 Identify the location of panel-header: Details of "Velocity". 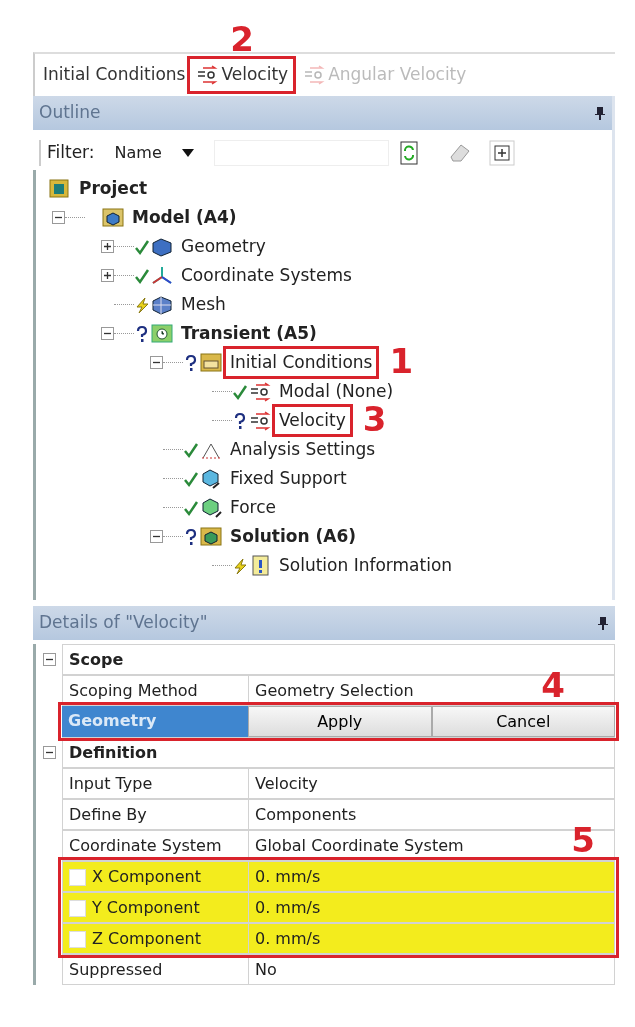
(324, 623).